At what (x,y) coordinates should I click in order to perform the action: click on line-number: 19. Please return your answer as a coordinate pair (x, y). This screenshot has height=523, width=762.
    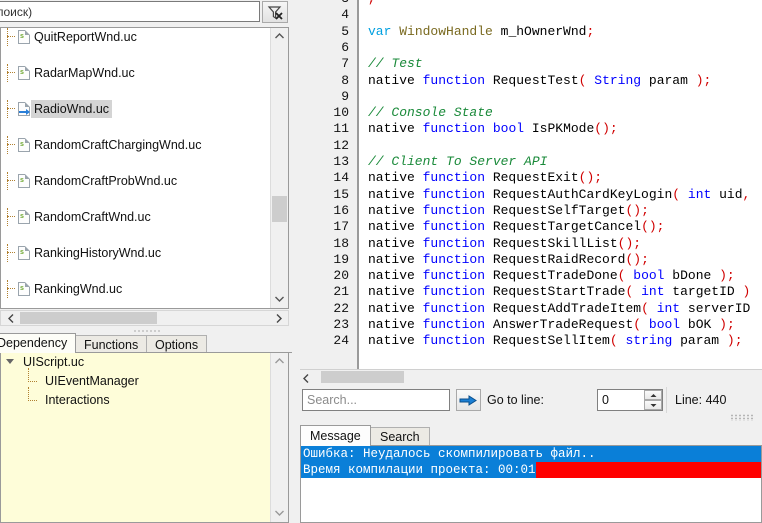
    Looking at the image, I should click on (341, 259).